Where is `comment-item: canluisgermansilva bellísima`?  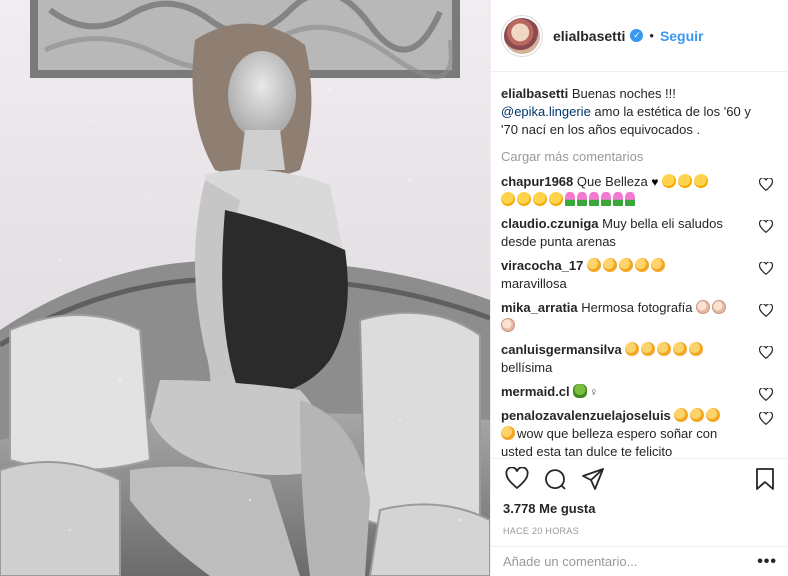
comment-item: canluisgermansilva bellísima is located at coordinates (638, 359).